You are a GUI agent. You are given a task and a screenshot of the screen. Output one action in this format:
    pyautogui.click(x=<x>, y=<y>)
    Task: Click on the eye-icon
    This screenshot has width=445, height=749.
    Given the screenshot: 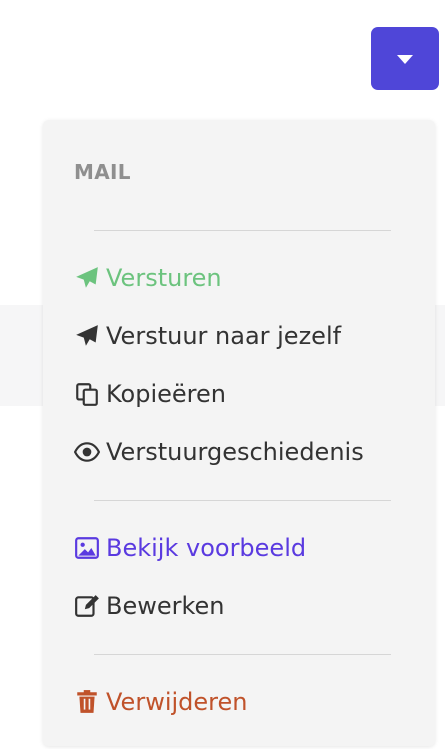 What is the action you would take?
    pyautogui.click(x=87, y=452)
    